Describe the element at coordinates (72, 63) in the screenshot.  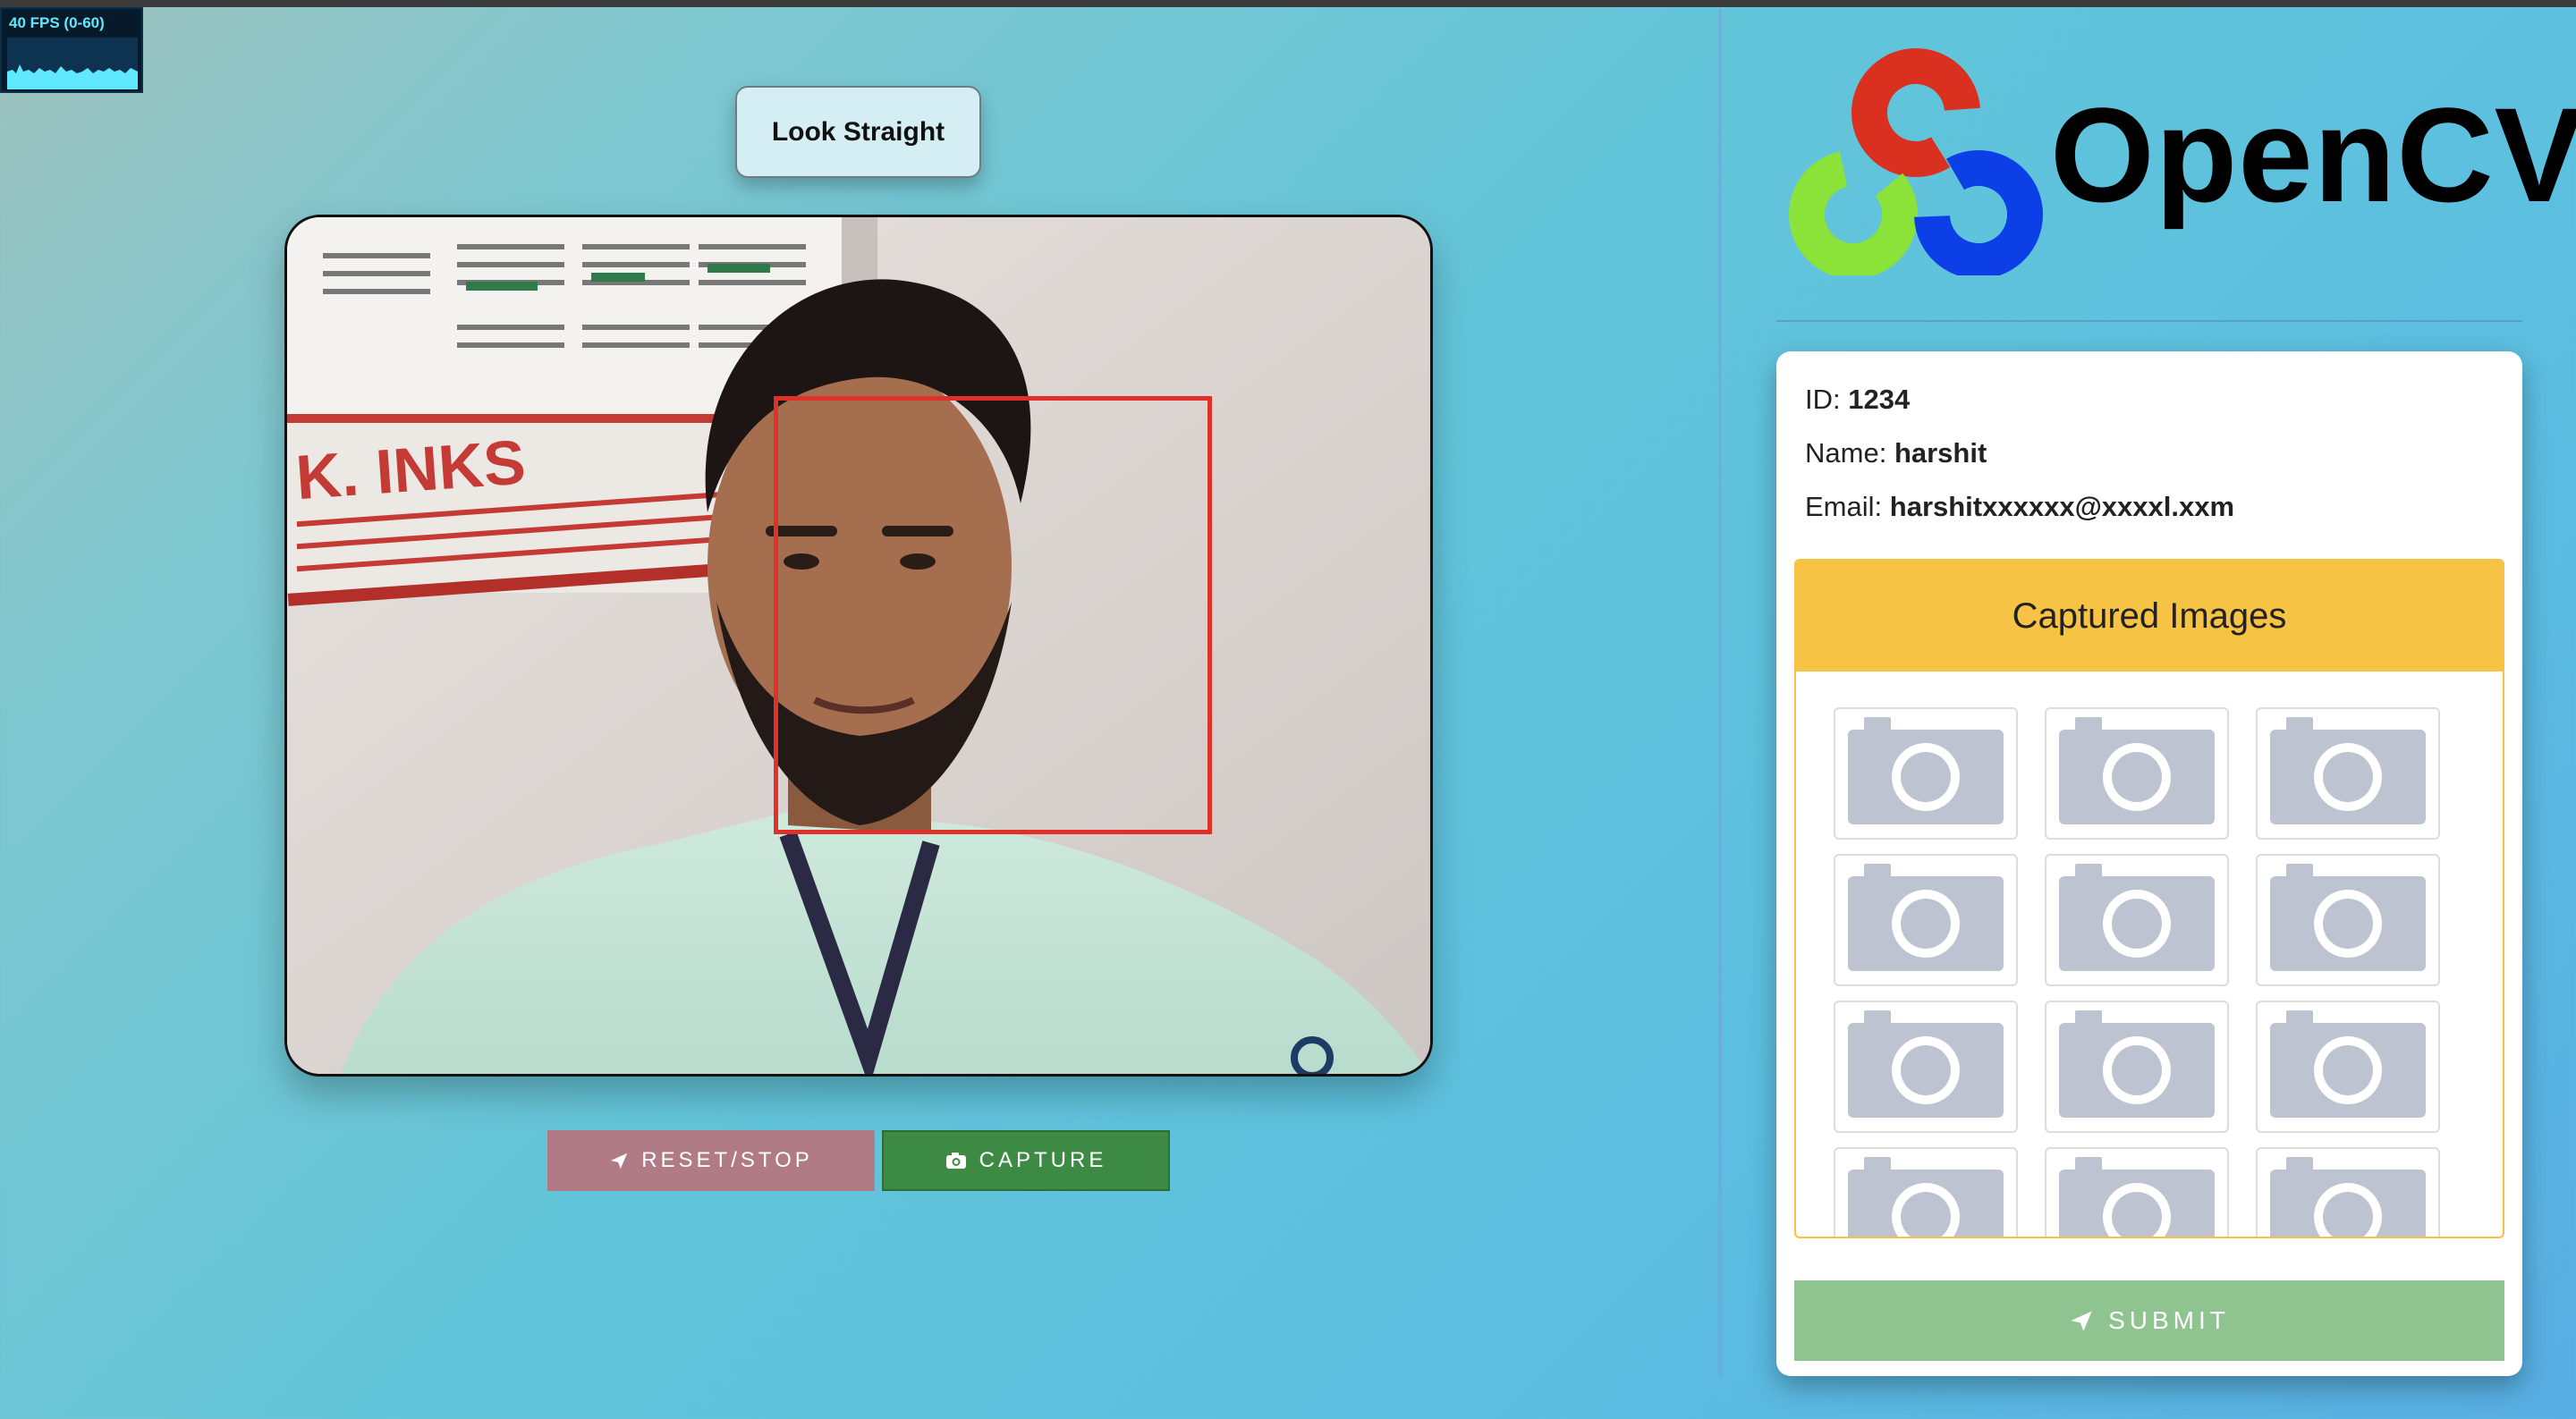
I see `fps-graph` at that location.